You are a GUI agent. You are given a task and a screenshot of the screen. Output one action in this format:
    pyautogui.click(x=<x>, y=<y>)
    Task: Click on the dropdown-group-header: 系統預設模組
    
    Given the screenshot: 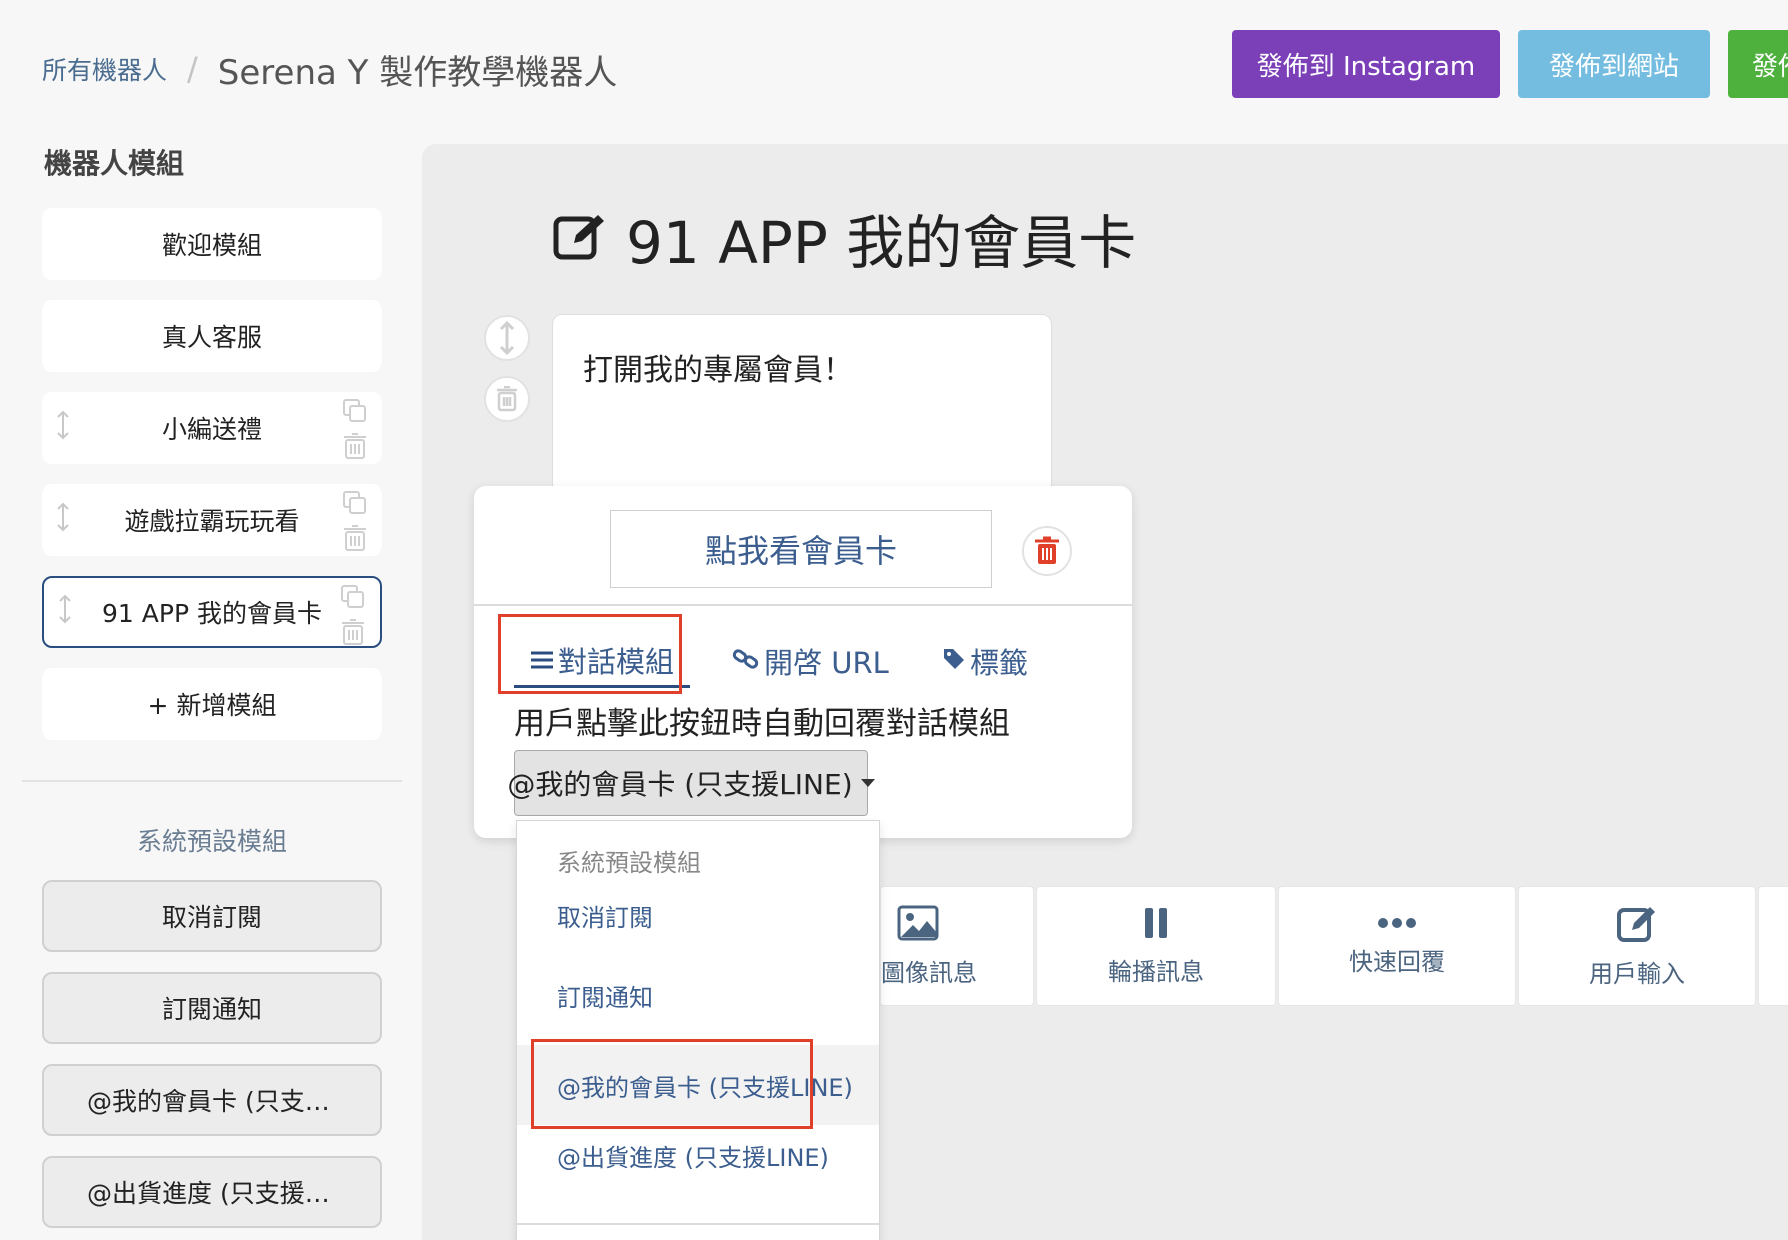 What is the action you would take?
    pyautogui.click(x=629, y=863)
    